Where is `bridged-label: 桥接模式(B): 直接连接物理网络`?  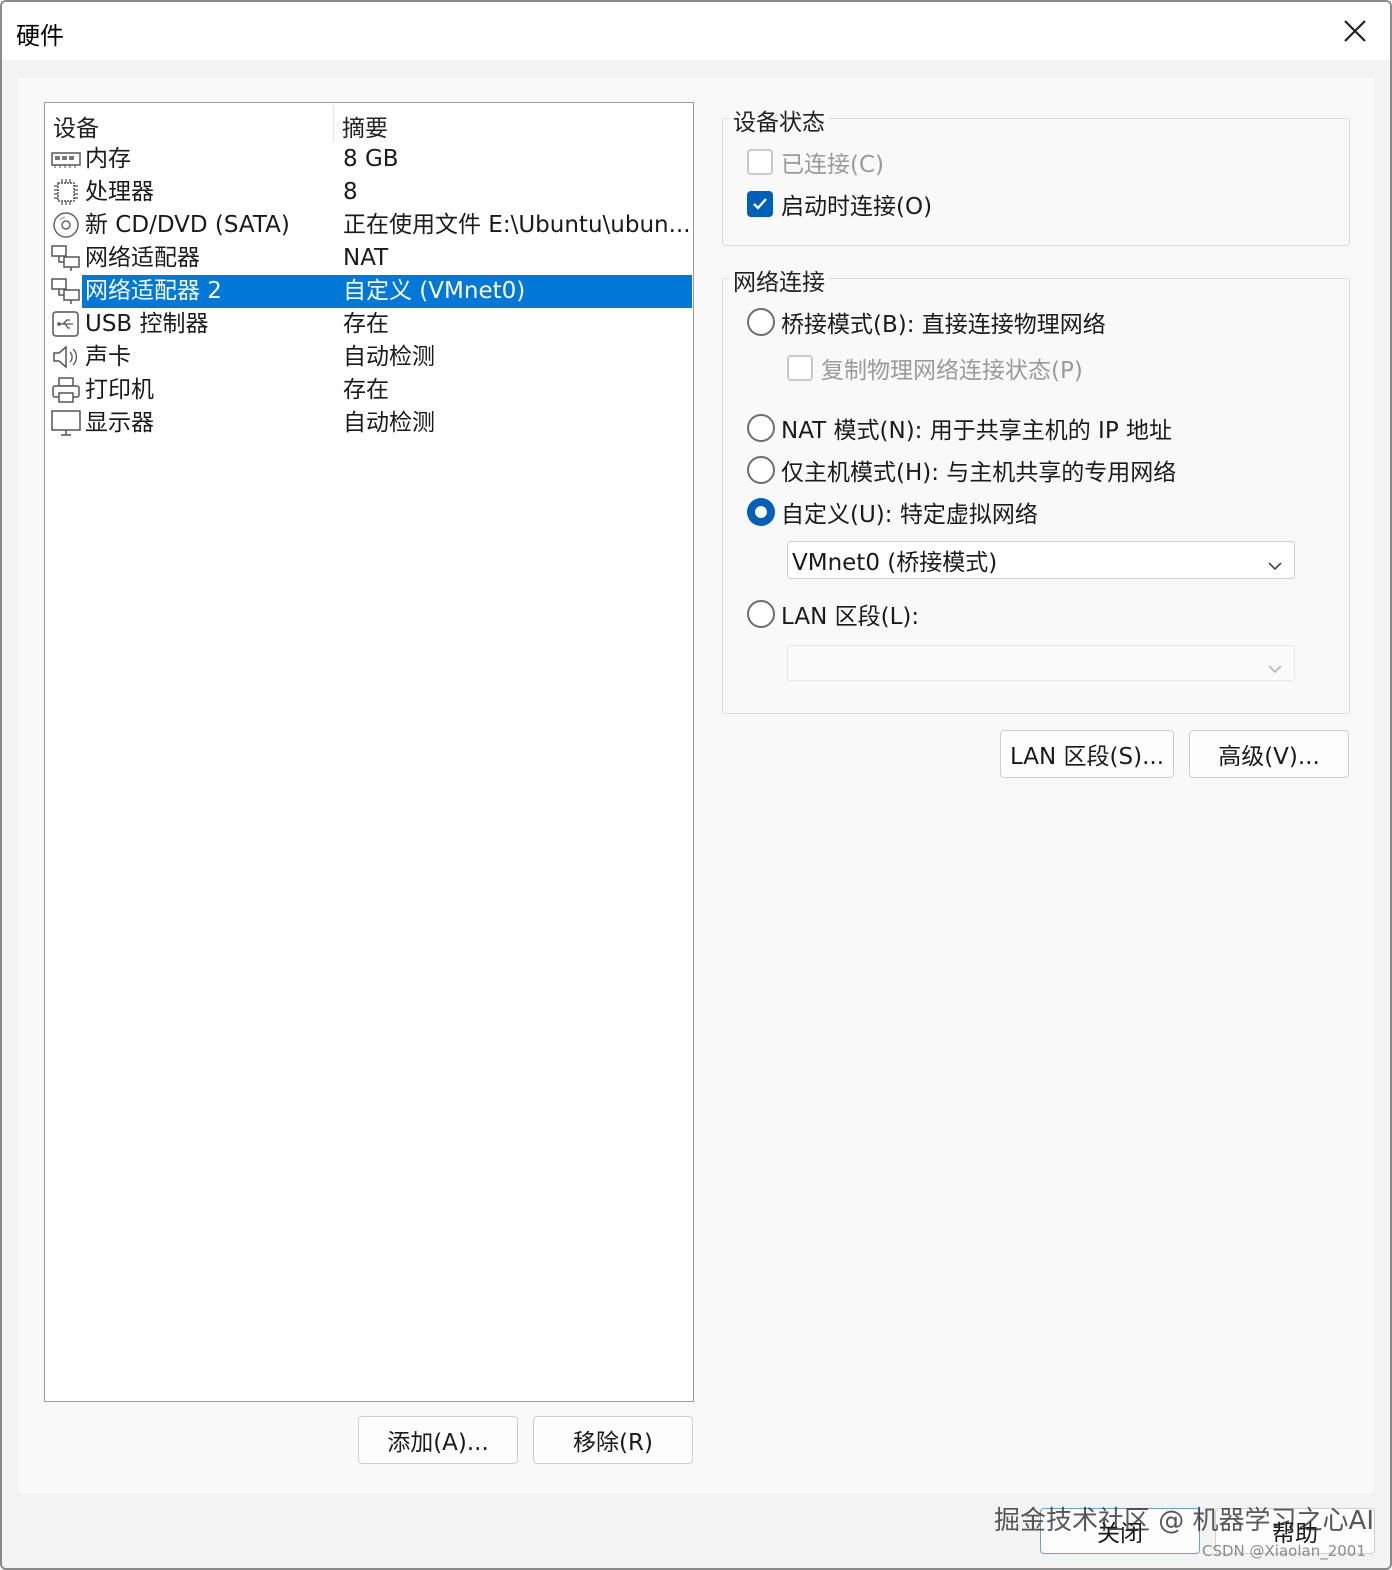 bridged-label: 桥接模式(B): 直接连接物理网络 is located at coordinates (943, 325).